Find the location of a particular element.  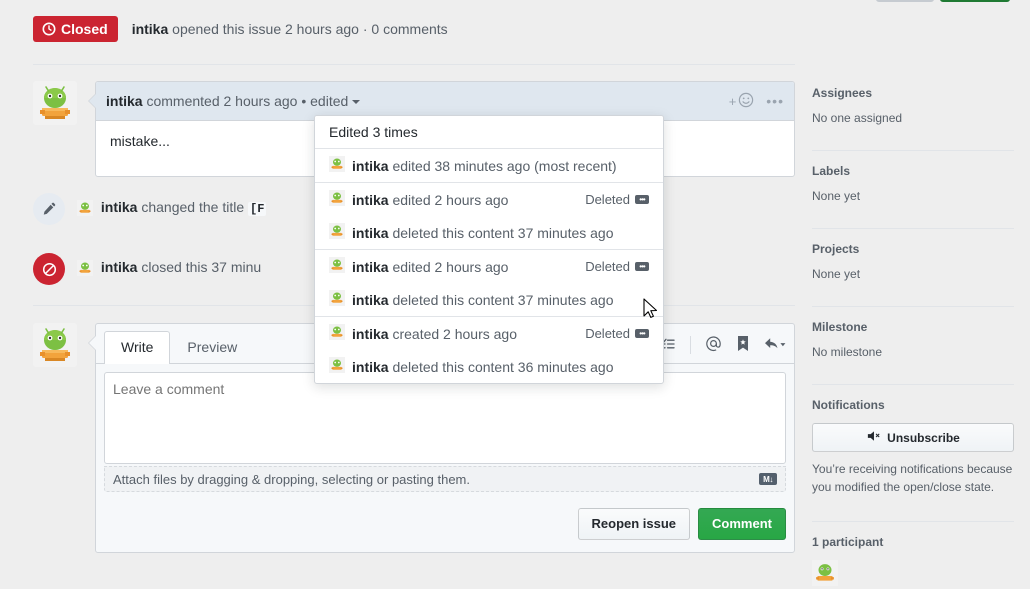

markdown-toolbar is located at coordinates (723, 349).